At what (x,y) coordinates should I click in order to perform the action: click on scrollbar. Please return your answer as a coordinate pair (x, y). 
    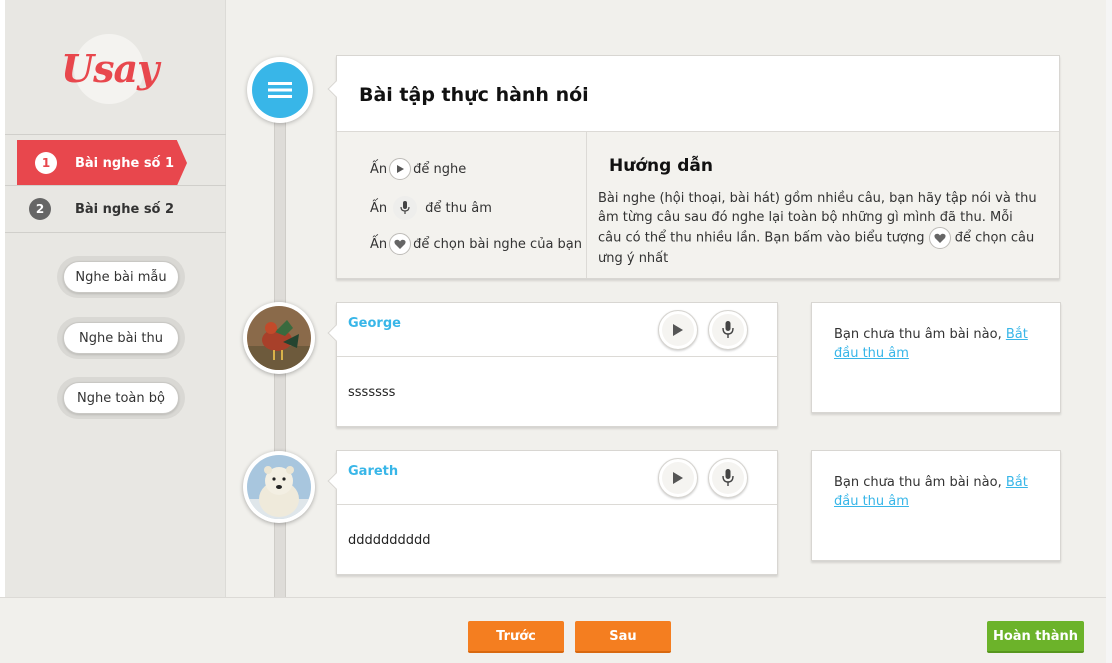
    Looking at the image, I should click on (1109, 331).